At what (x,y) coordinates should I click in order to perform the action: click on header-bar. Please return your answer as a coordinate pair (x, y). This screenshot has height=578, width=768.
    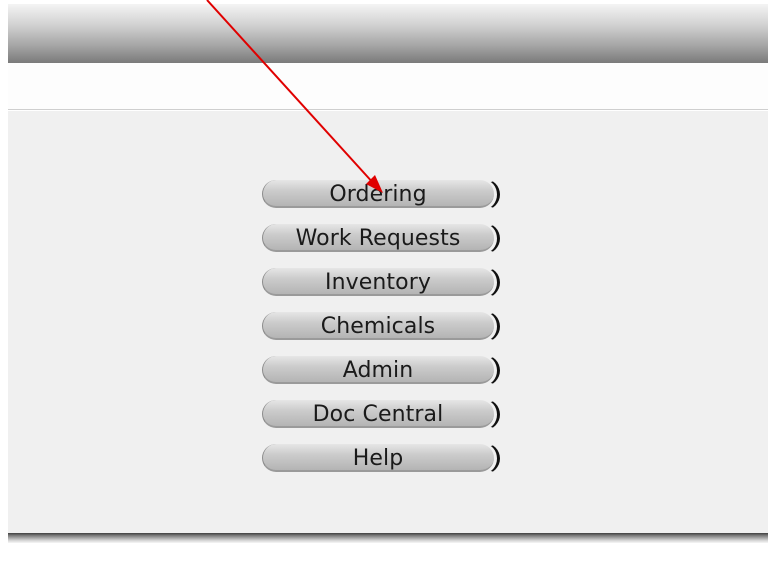
    Looking at the image, I should click on (388, 33).